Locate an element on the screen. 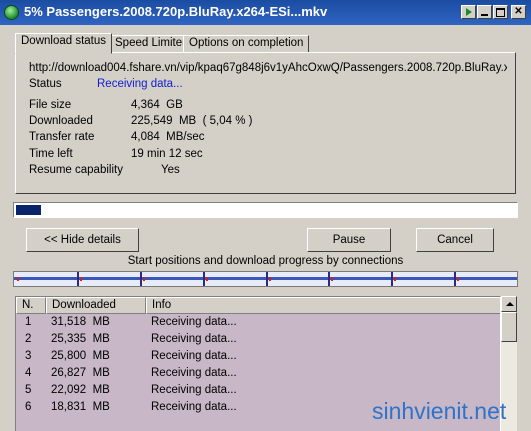 The height and width of the screenshot is (431, 531). row-number: 1 is located at coordinates (28, 322).